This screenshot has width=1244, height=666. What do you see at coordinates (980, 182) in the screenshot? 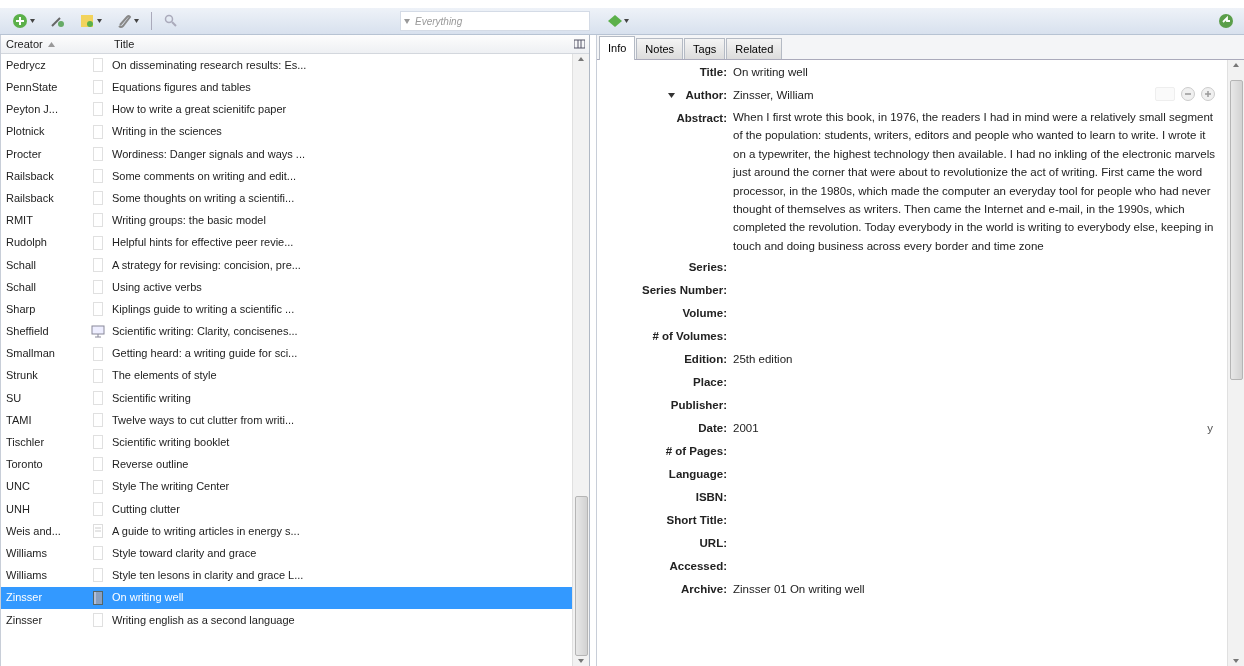
I see `field-value: When I first wrote this book, in 1976, the readers I had in mind were a relatively small segment of the population: students, writers, editors and people who wanted to learn to write. I wrote it on a typewriter, the highest technology then available. I had no inkling of the electronic marvels just around the corner that were about to revolutionize the act of writing. First came the word processor, in the 1980s, which made the computer an everyday tool for people who had never thought of themselves as writers. Then came the Internet and e-mail, in the 1990s, which completed the revolution. Today everybody in the world is writing to everybody else, keeping in touch and doing business across every border and time zone` at bounding box center [980, 182].